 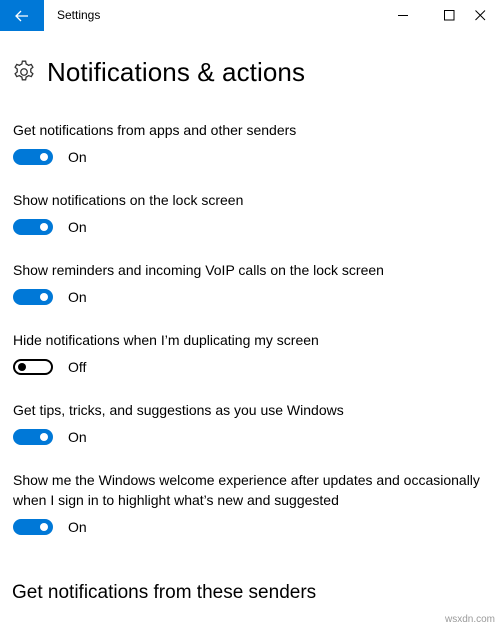 I want to click on setting-label: Show notifications on the lock screen, so click(x=128, y=200).